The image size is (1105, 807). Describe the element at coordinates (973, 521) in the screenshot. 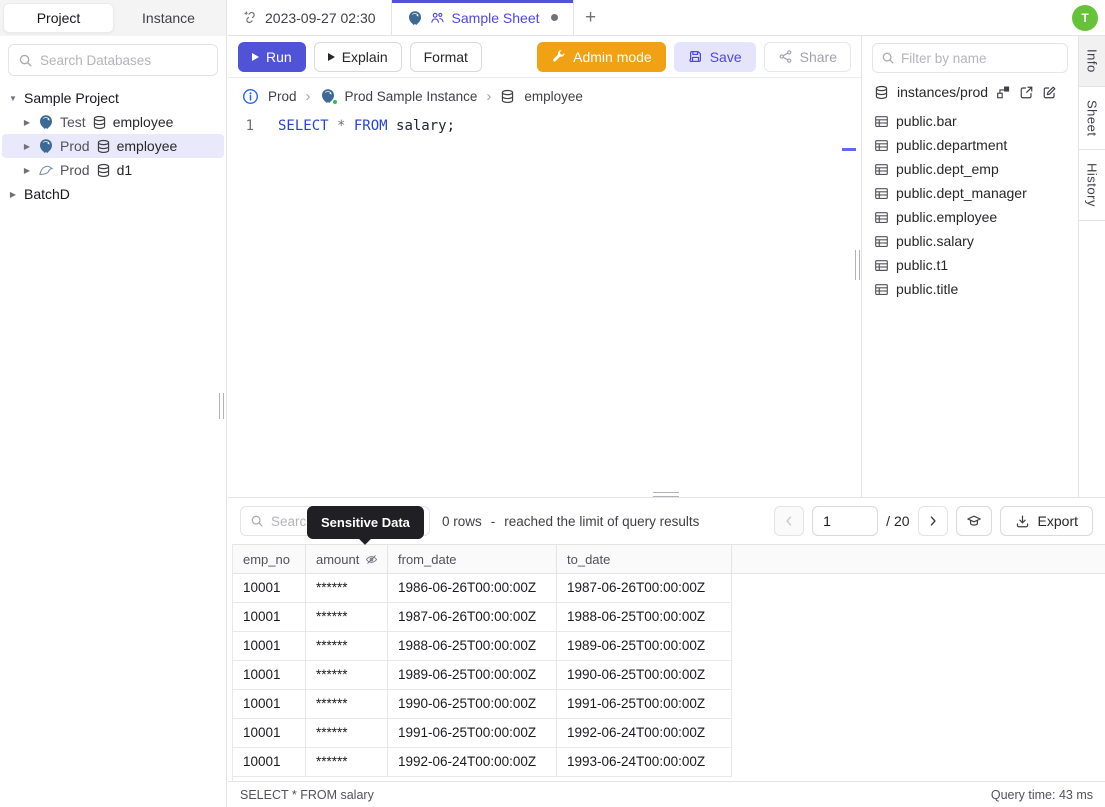

I see `graduation-cap-button` at that location.